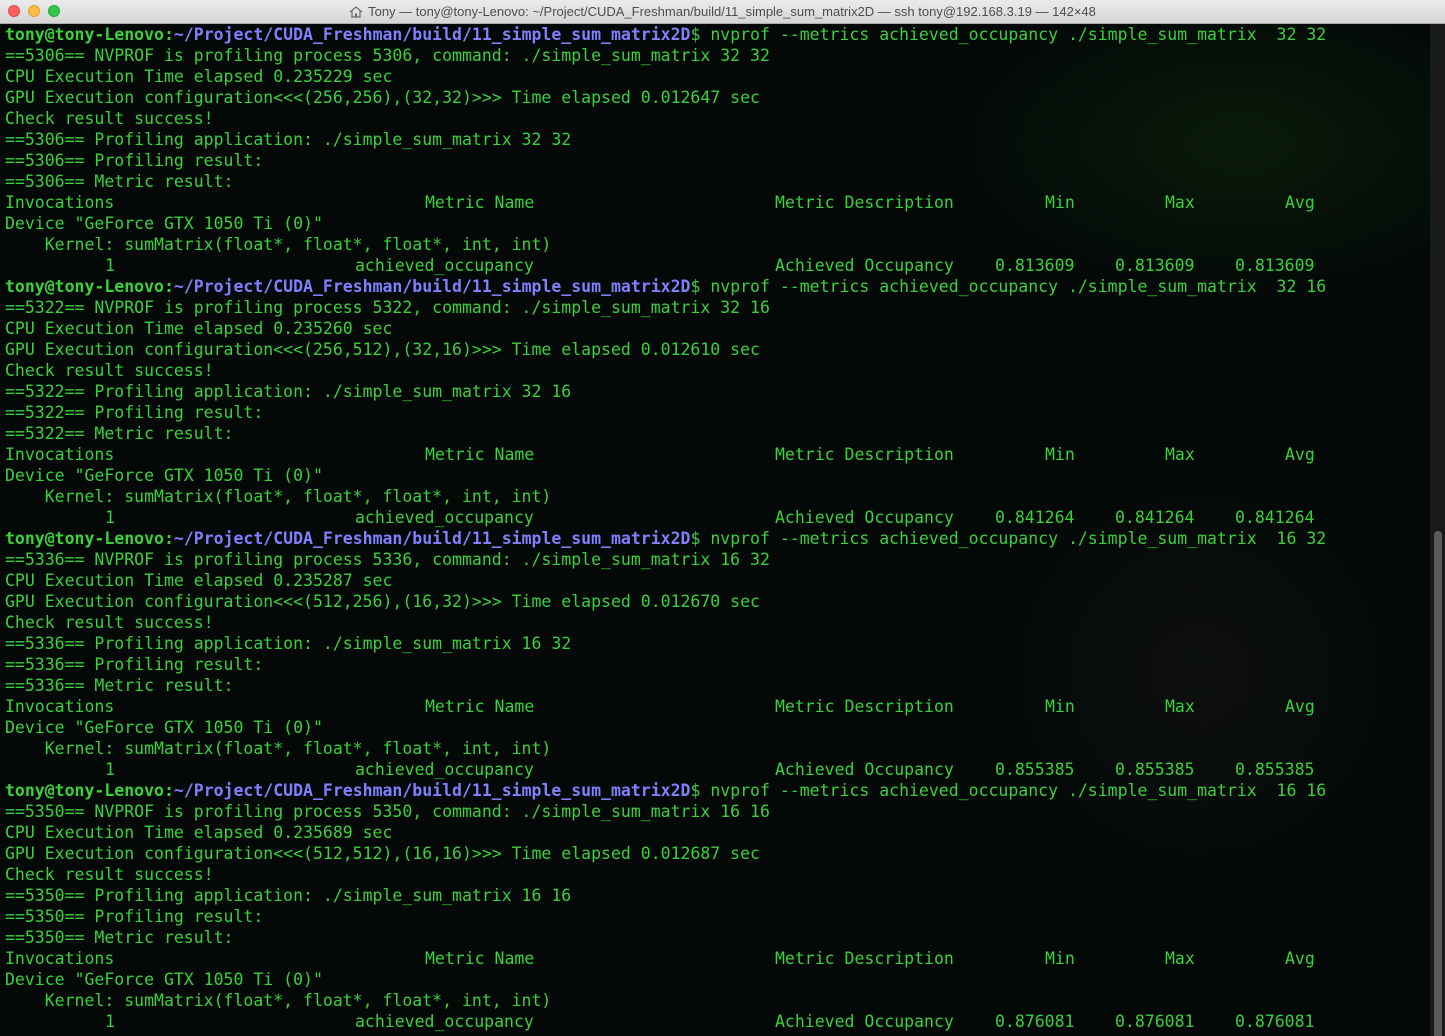  Describe the element at coordinates (134, 916) in the screenshot. I see `profiling-result-line: ==5350== Profiling result:` at that location.